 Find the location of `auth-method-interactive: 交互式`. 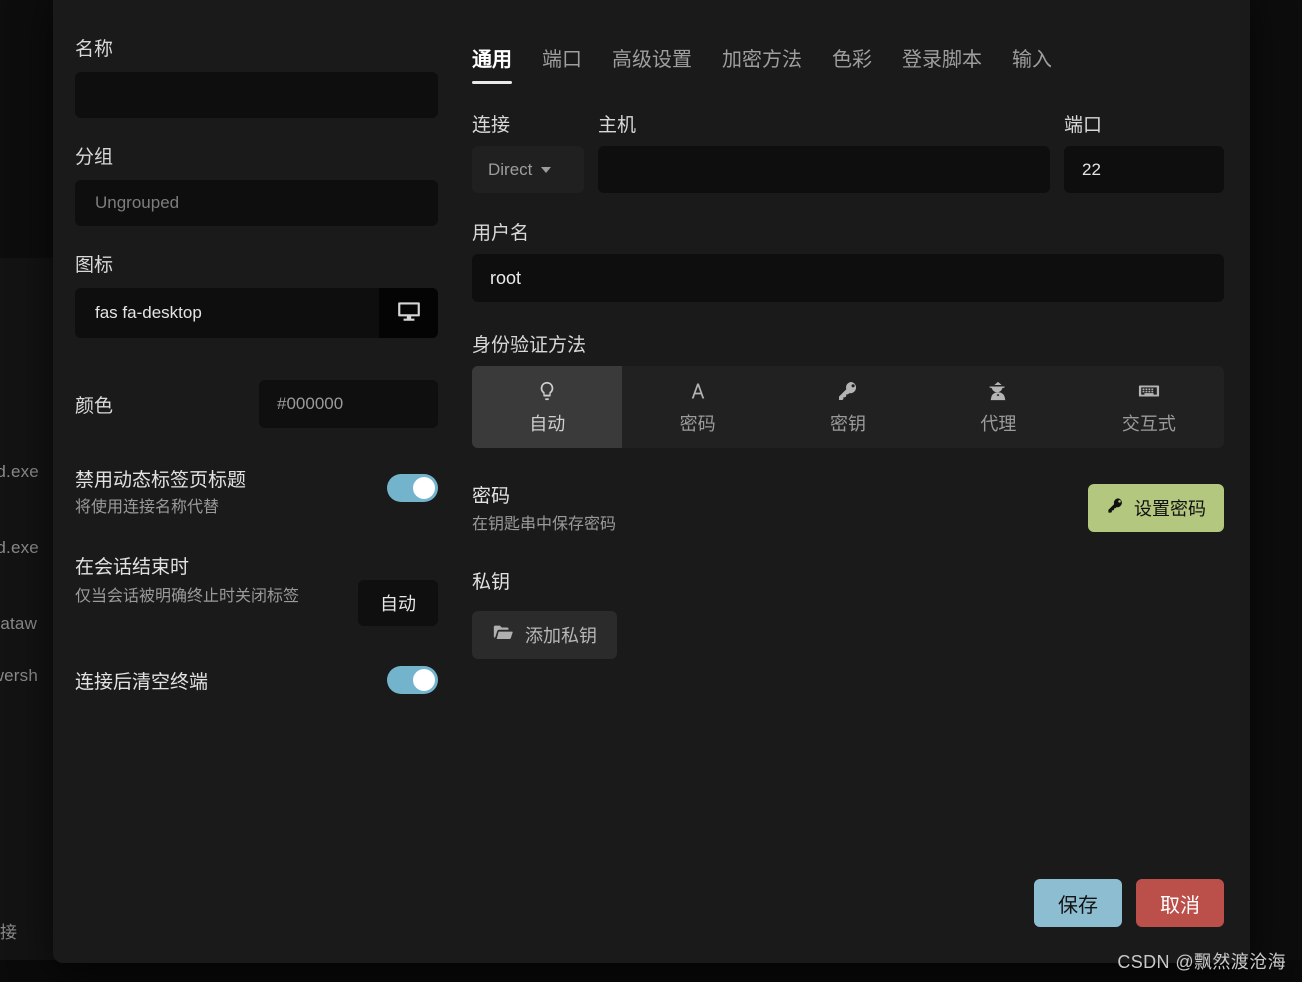

auth-method-interactive: 交互式 is located at coordinates (1149, 407).